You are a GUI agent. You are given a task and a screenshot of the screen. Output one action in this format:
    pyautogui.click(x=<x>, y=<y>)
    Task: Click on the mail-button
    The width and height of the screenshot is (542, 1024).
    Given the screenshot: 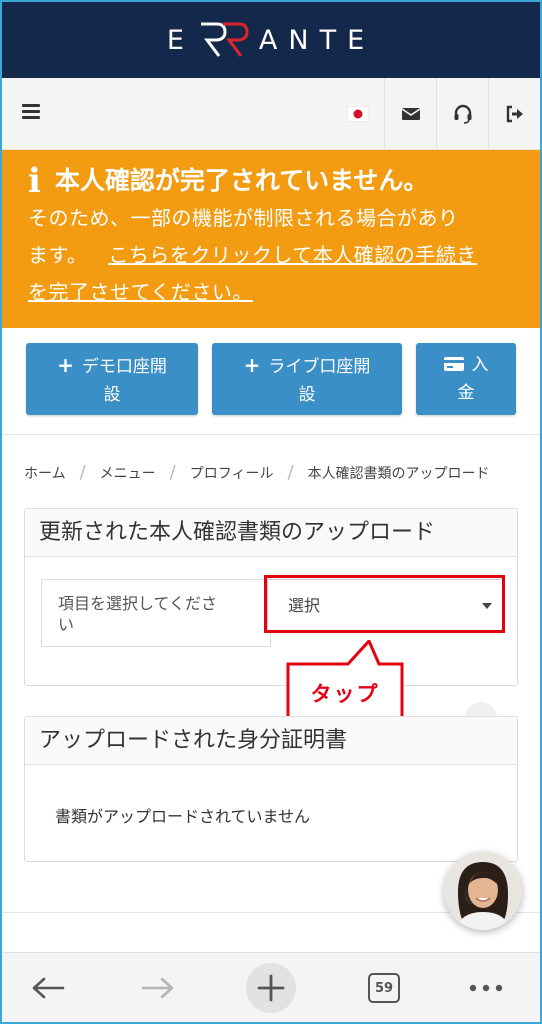 What is the action you would take?
    pyautogui.click(x=410, y=114)
    